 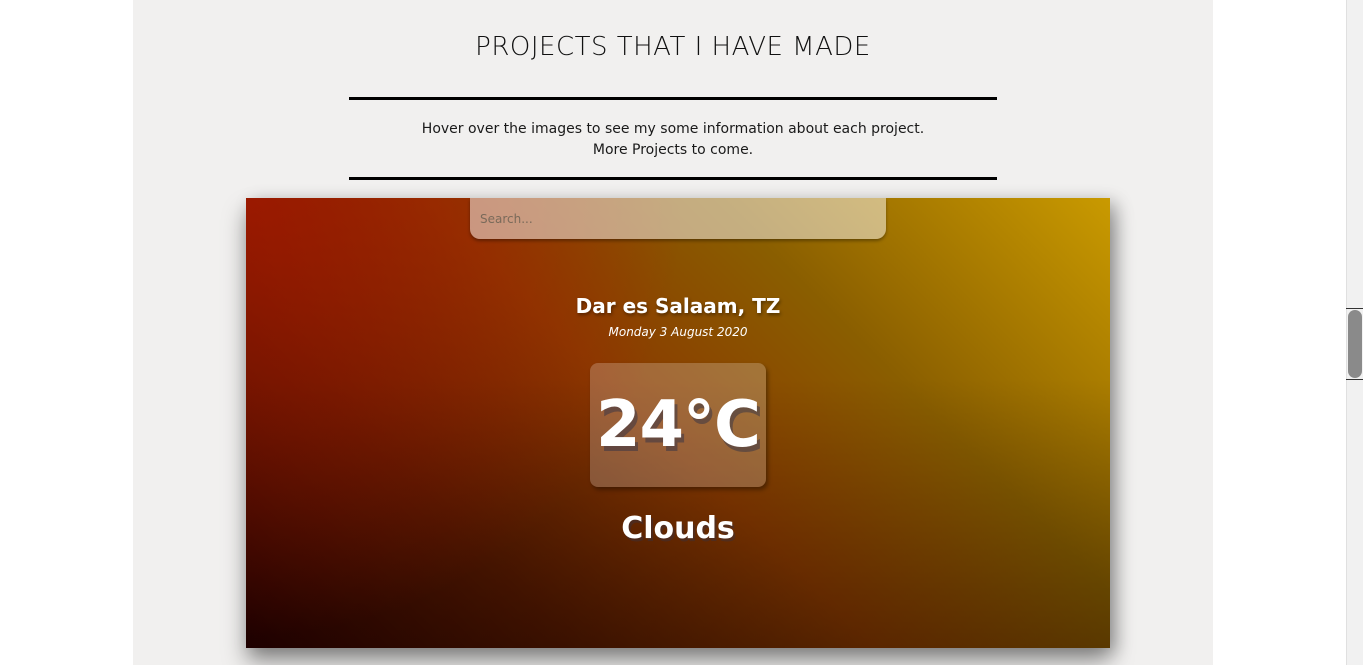 I want to click on temperature-box: 24°C, so click(x=678, y=425).